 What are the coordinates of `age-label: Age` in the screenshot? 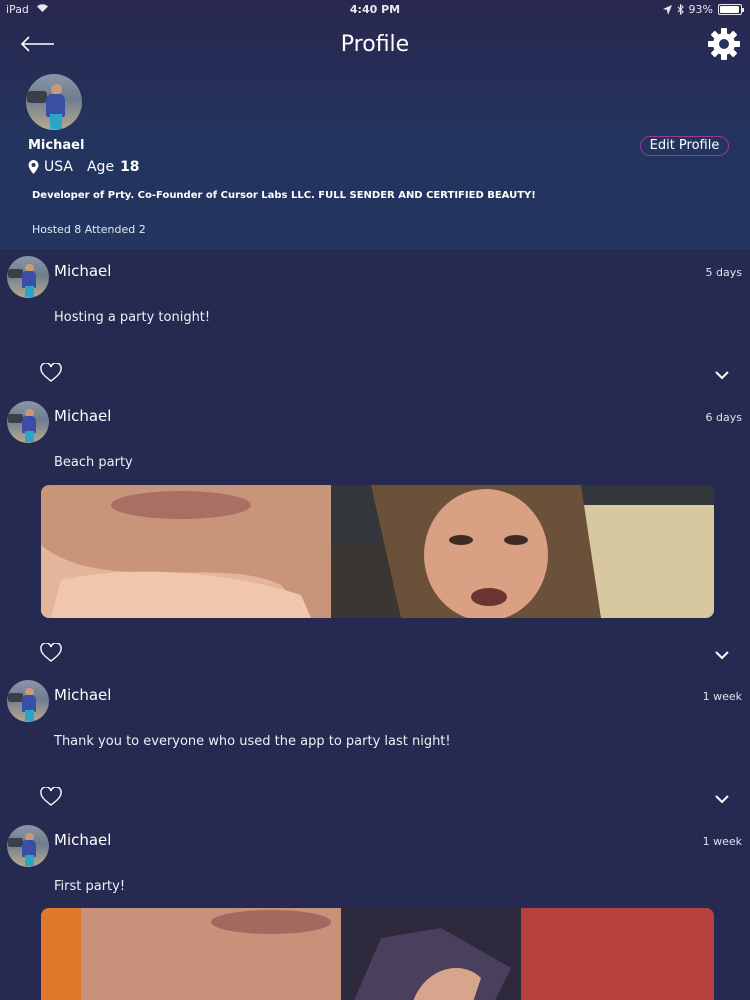 It's located at (100, 167).